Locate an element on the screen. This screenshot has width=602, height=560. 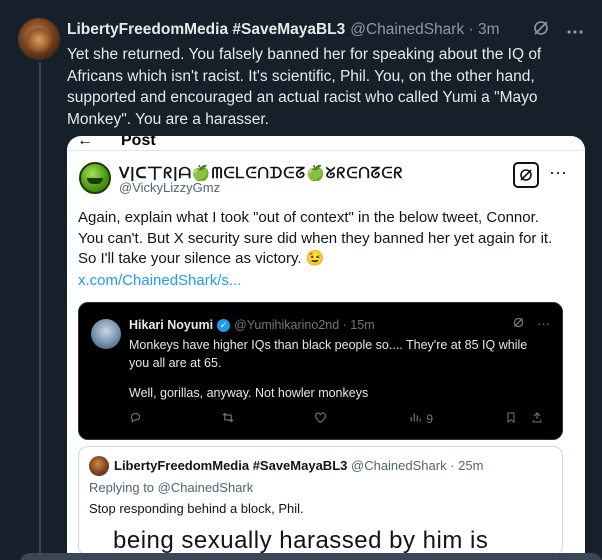
embedded-actions: 9 is located at coordinates (339, 420).